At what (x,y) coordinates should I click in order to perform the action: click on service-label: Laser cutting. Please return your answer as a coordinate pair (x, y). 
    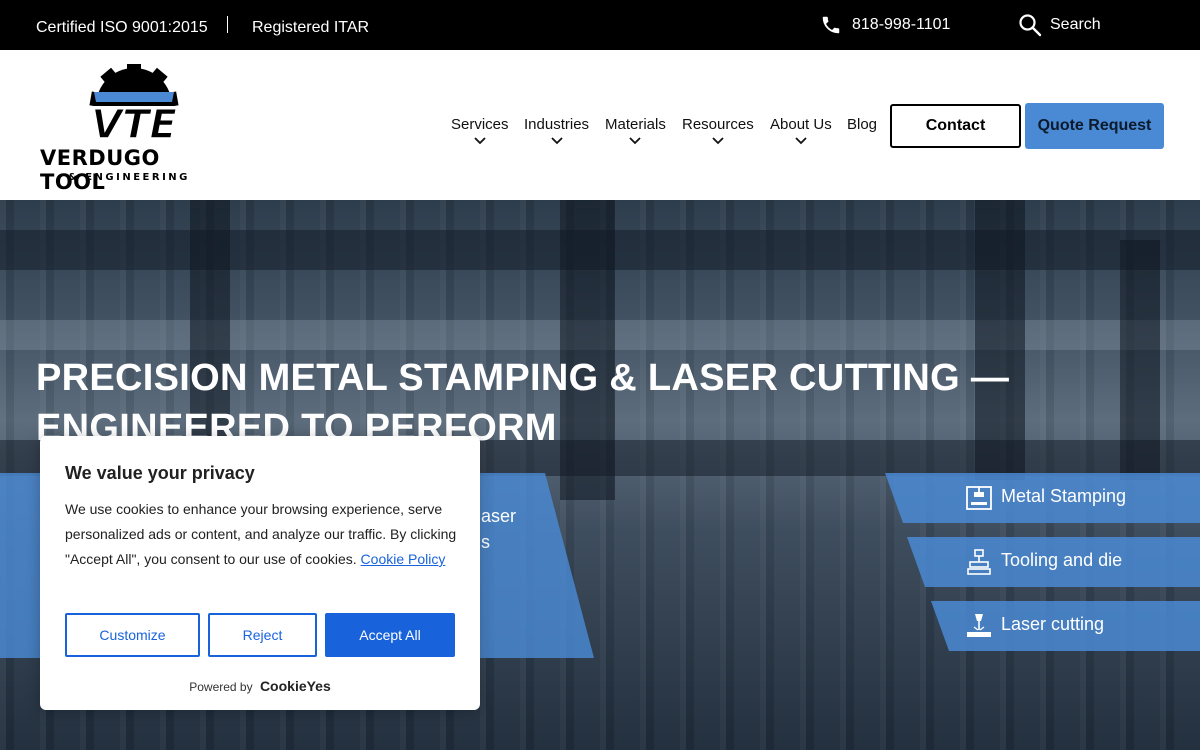
    Looking at the image, I should click on (1053, 624).